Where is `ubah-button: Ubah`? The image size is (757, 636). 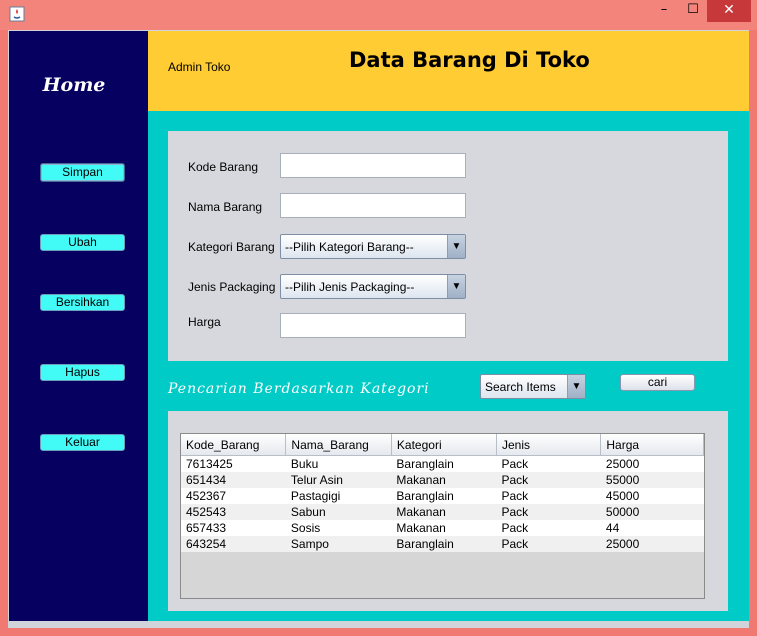
ubah-button: Ubah is located at coordinates (82, 242).